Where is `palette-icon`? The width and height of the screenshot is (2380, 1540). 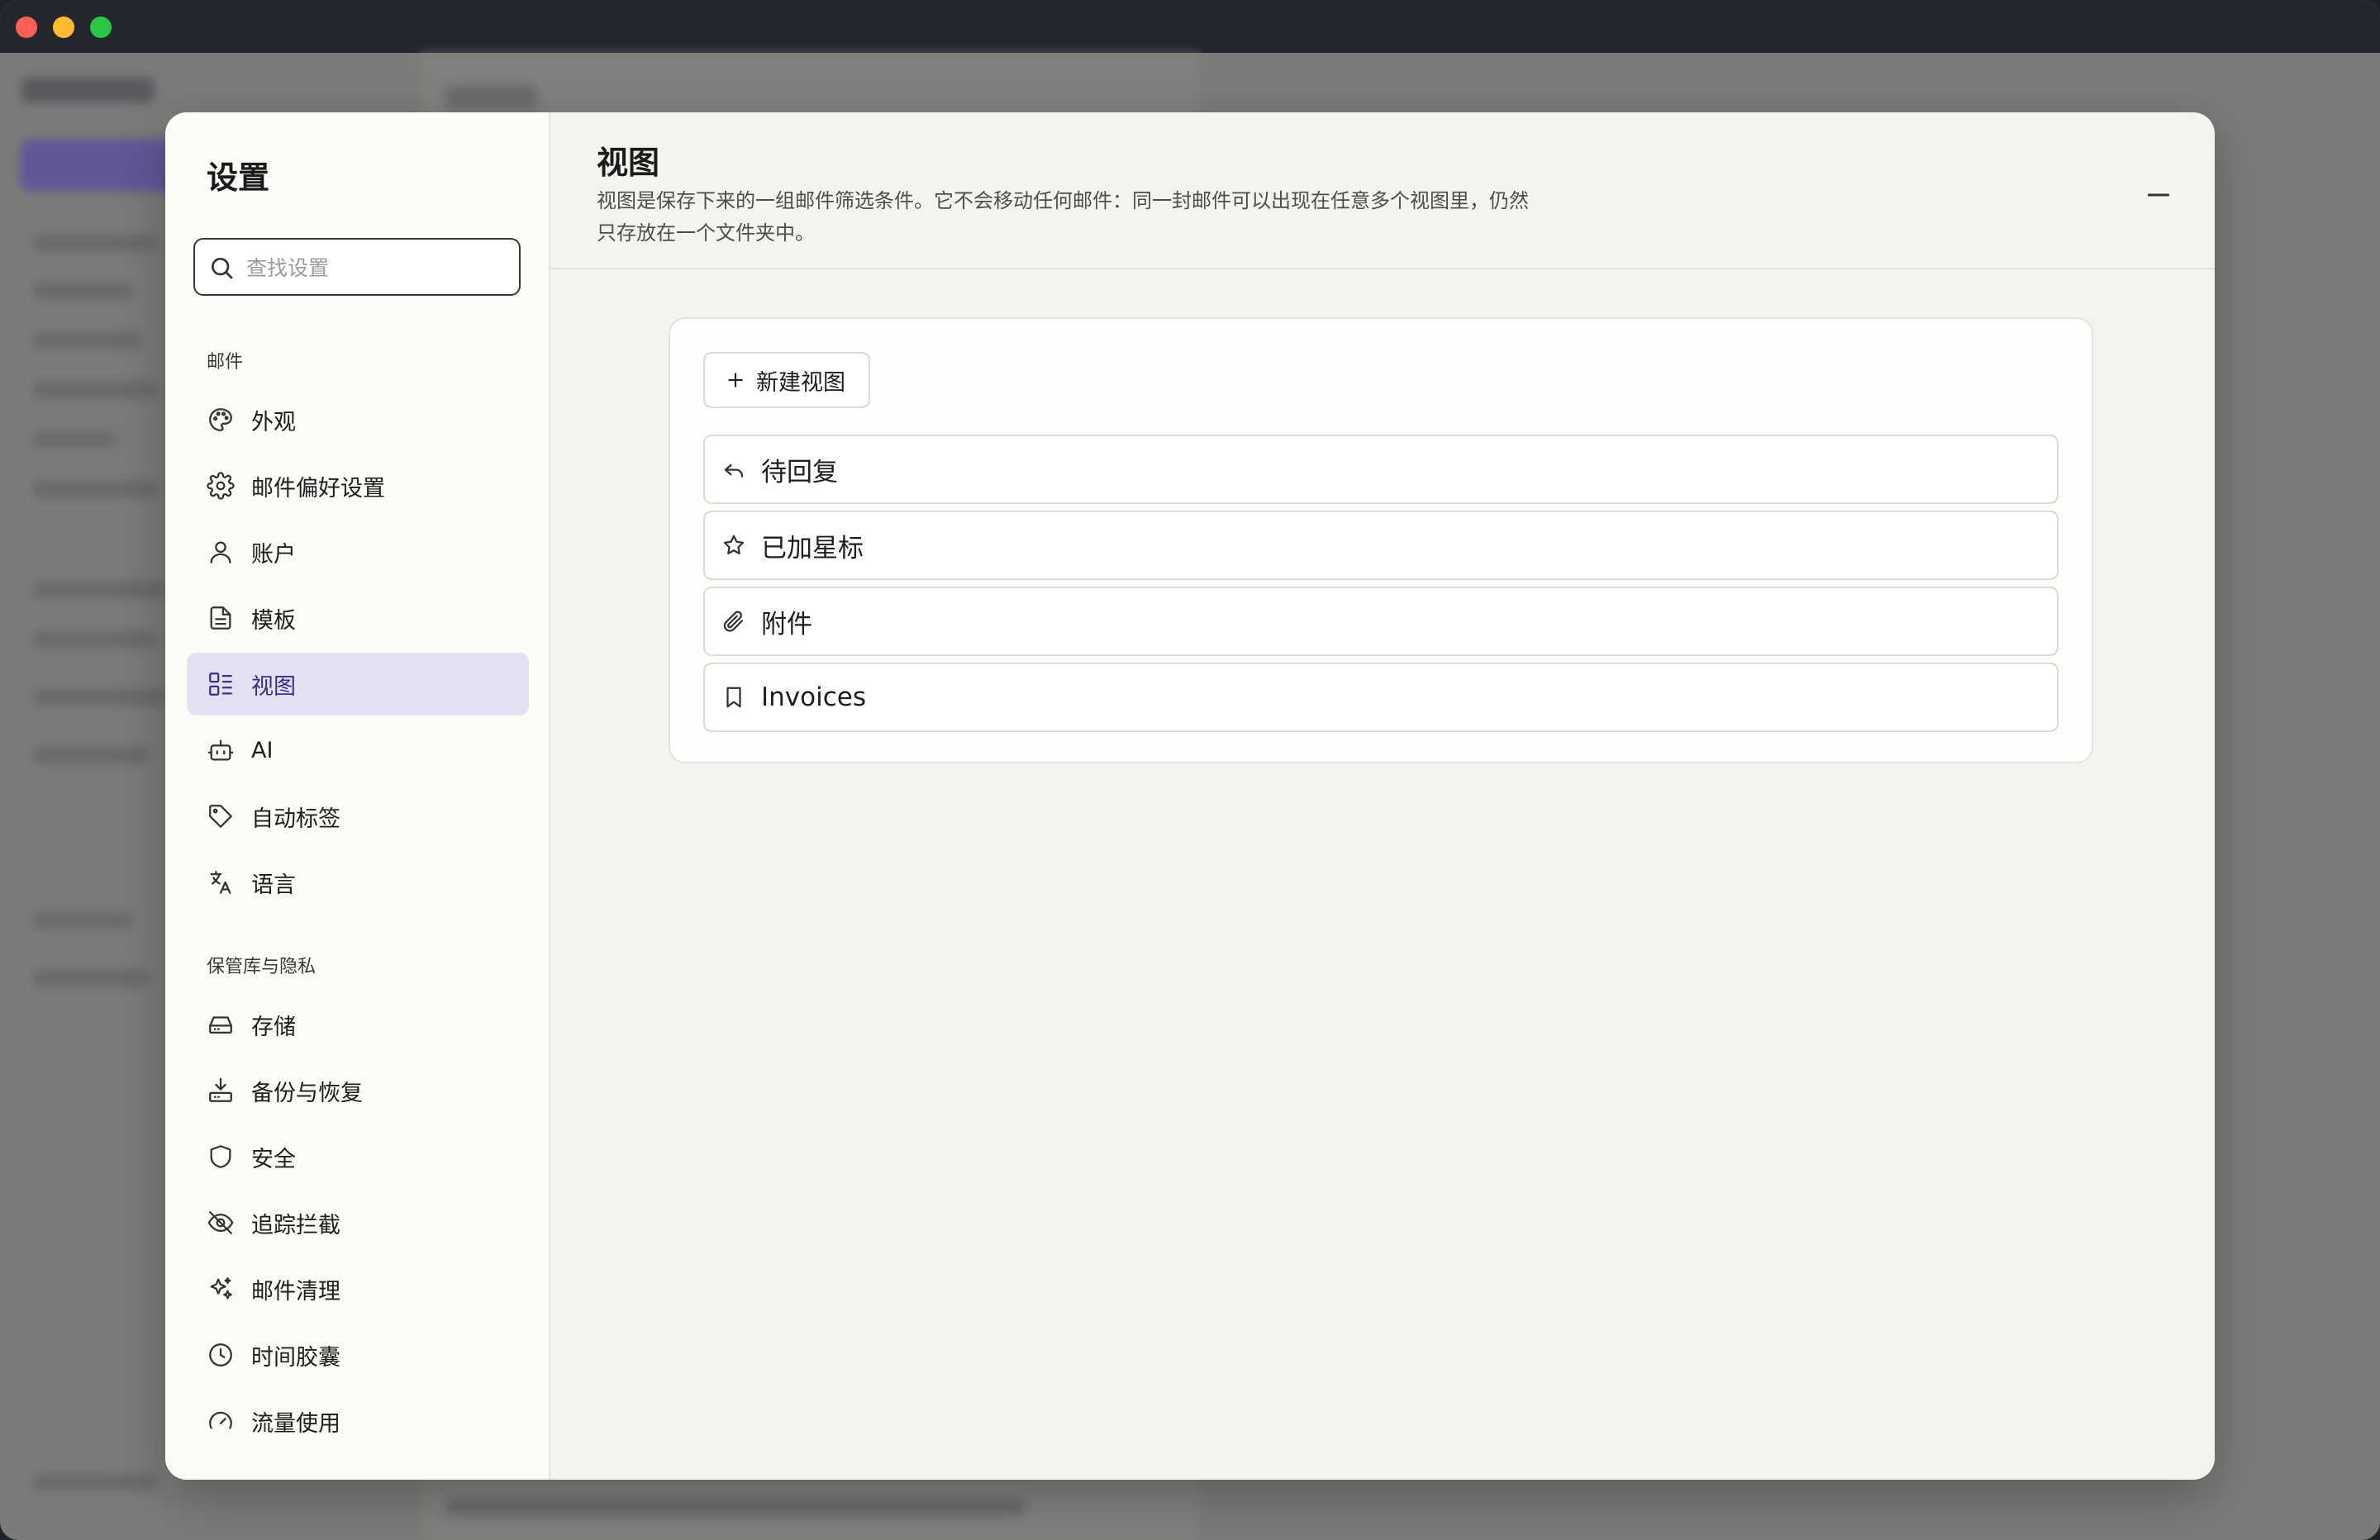 palette-icon is located at coordinates (221, 420).